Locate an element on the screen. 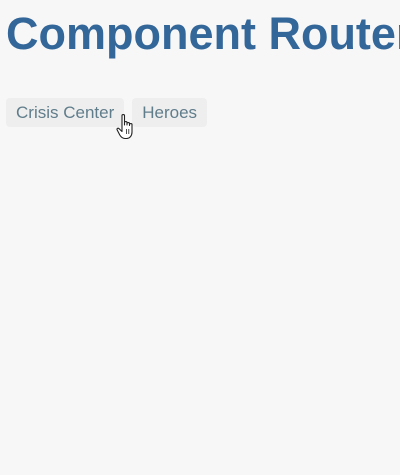 This screenshot has width=400, height=475. nav-link-heroes: Heroes is located at coordinates (170, 112).